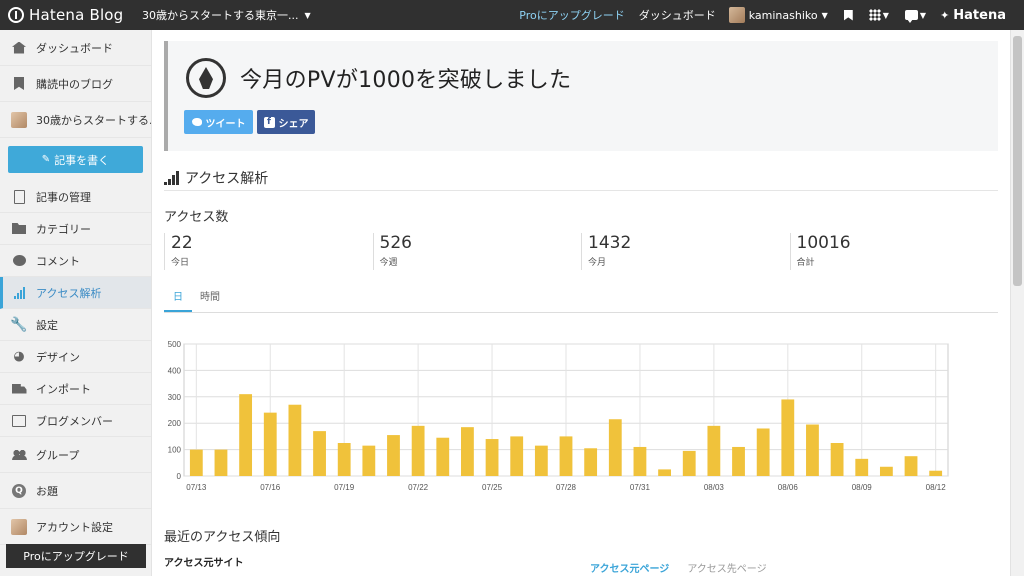 The image size is (1024, 576). What do you see at coordinates (788, 487) in the screenshot?
I see `x-tick-label: 08/06` at bounding box center [788, 487].